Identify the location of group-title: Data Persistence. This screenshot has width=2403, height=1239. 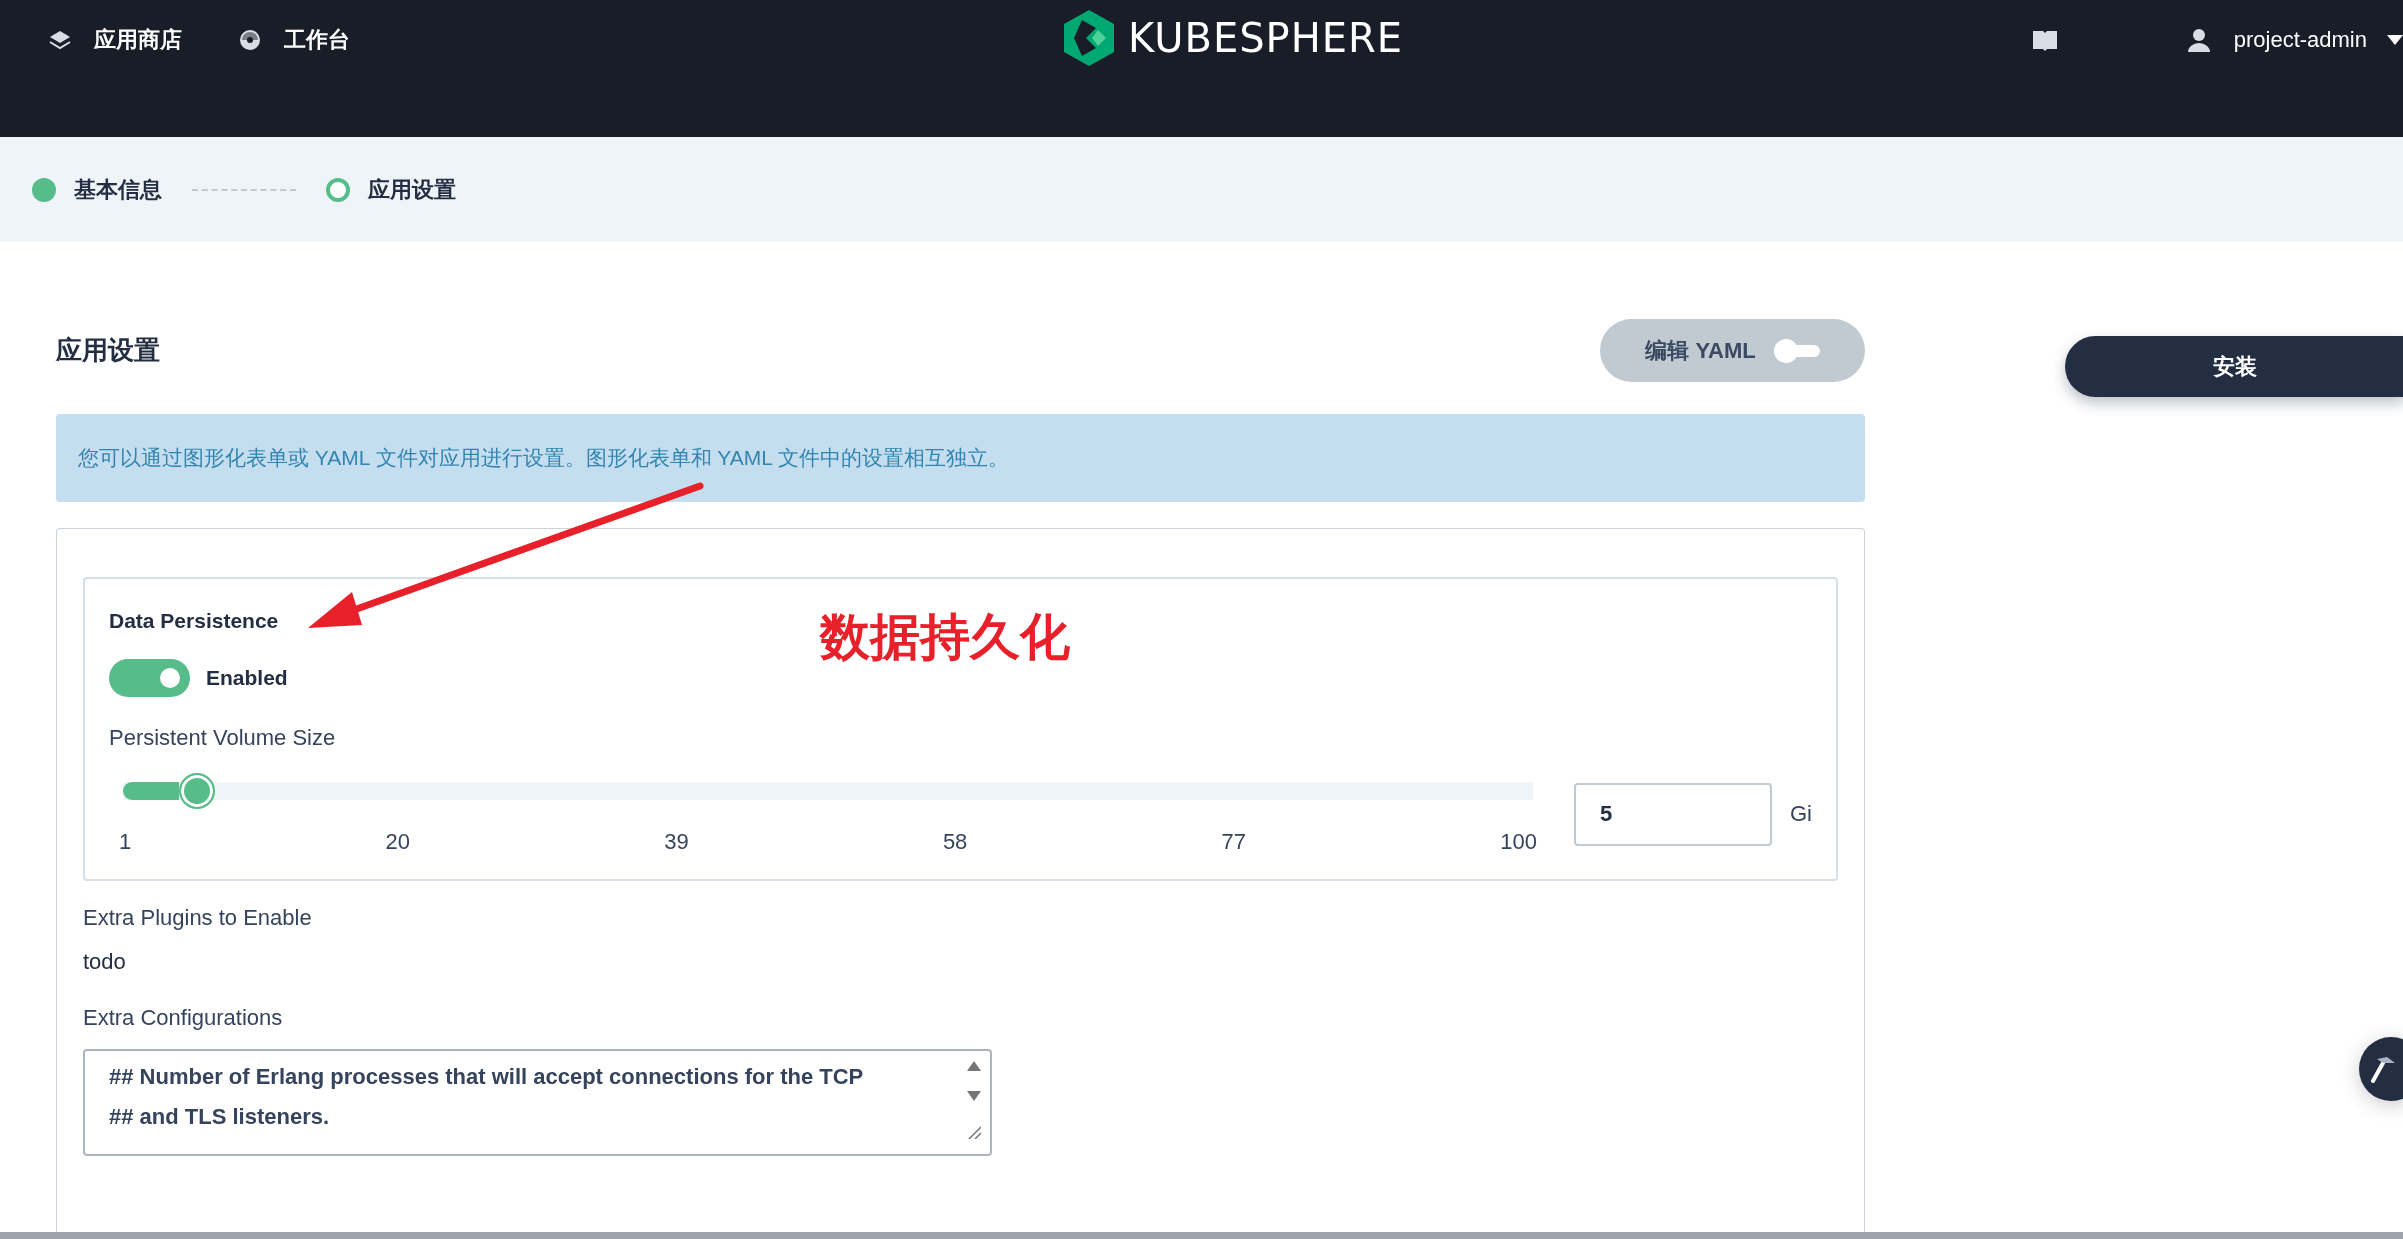
(194, 621).